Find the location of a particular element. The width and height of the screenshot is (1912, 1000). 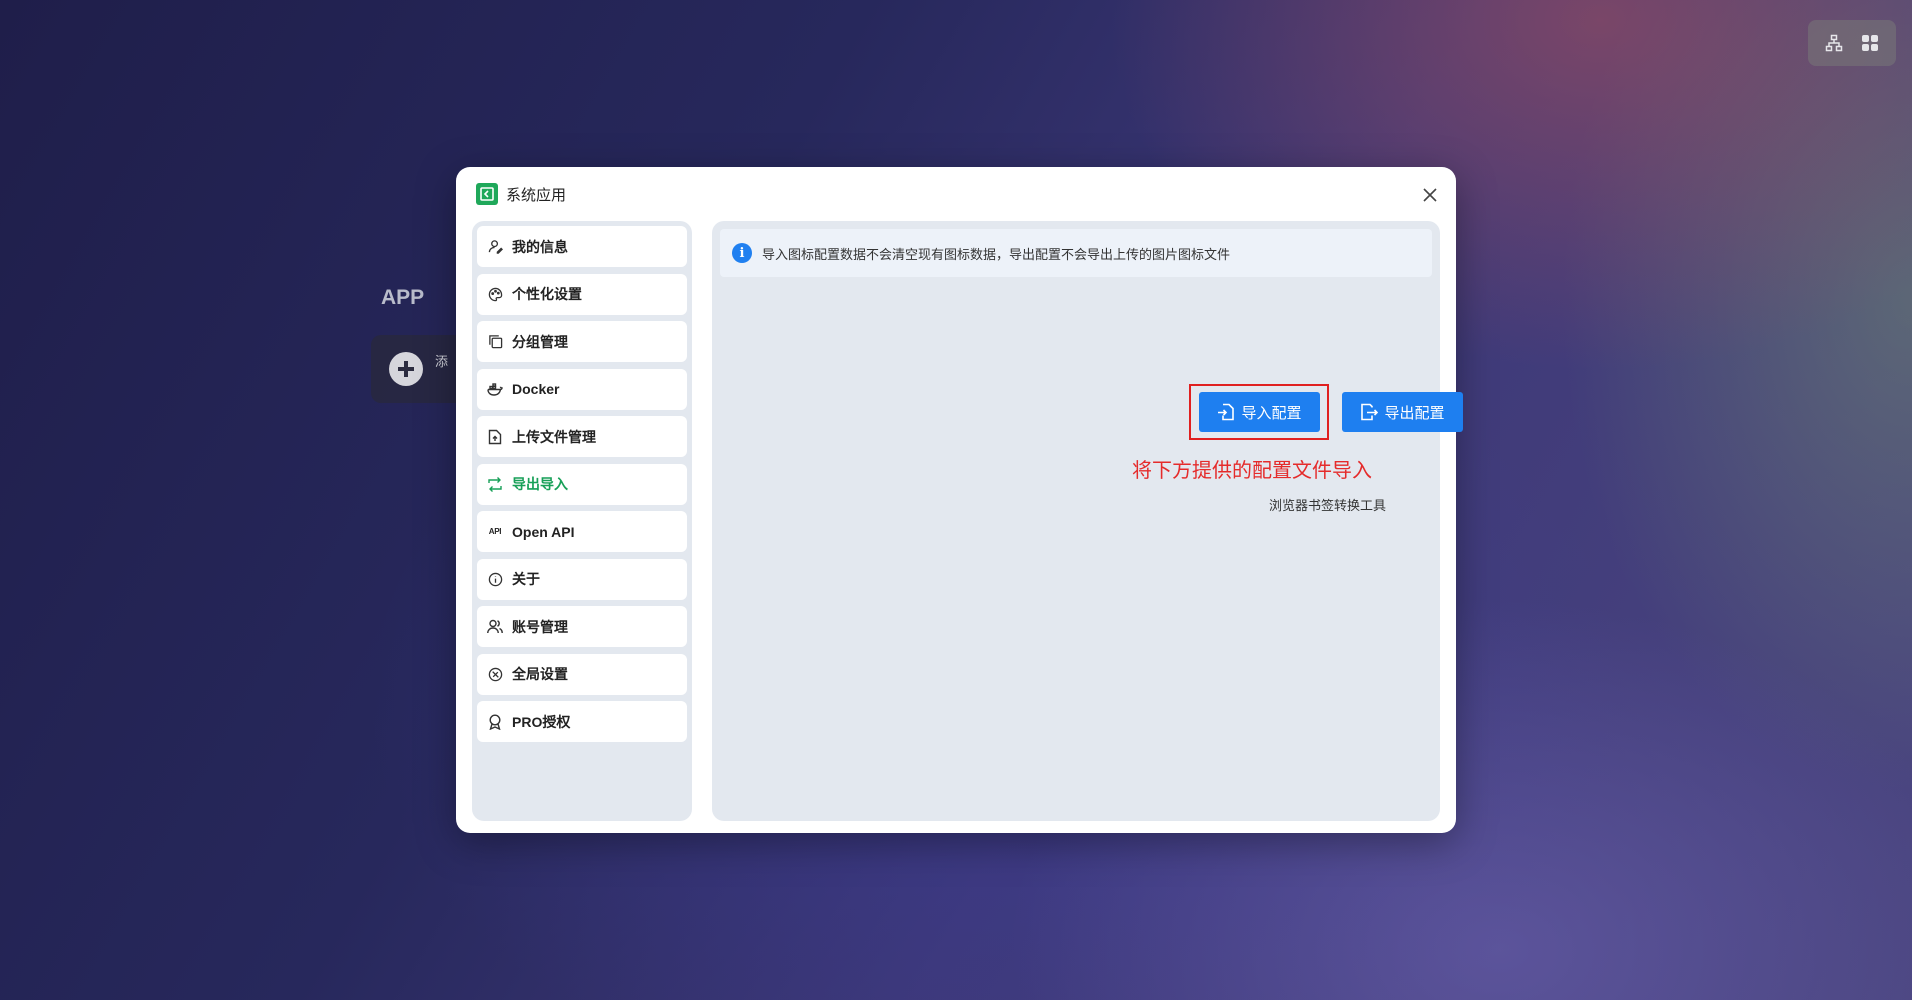

sidebar-item-personalization: 个性化设置 is located at coordinates (582, 294).